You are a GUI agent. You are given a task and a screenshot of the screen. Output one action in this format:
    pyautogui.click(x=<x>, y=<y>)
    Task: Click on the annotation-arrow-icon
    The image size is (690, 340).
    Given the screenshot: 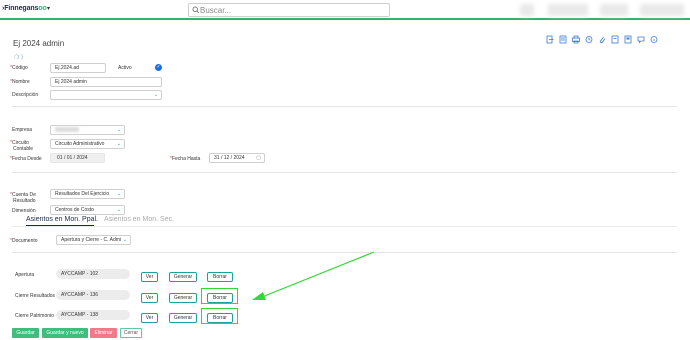 What is the action you would take?
    pyautogui.click(x=313, y=275)
    